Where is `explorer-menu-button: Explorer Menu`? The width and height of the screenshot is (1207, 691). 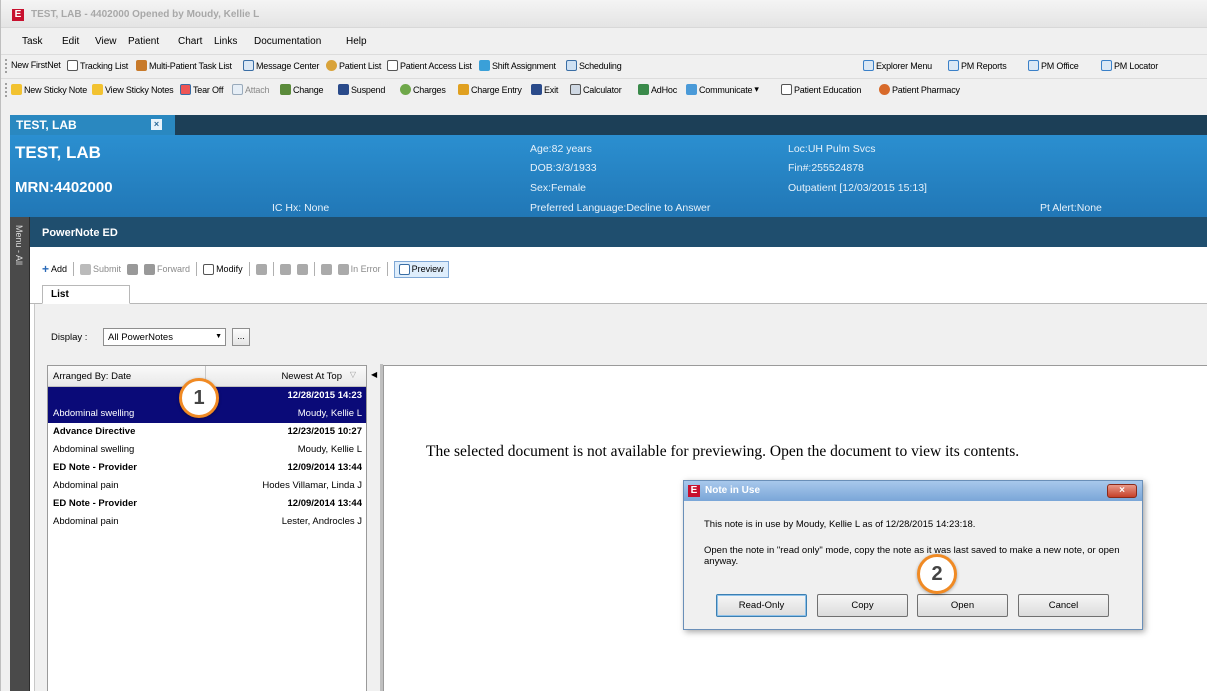 explorer-menu-button: Explorer Menu is located at coordinates (897, 65).